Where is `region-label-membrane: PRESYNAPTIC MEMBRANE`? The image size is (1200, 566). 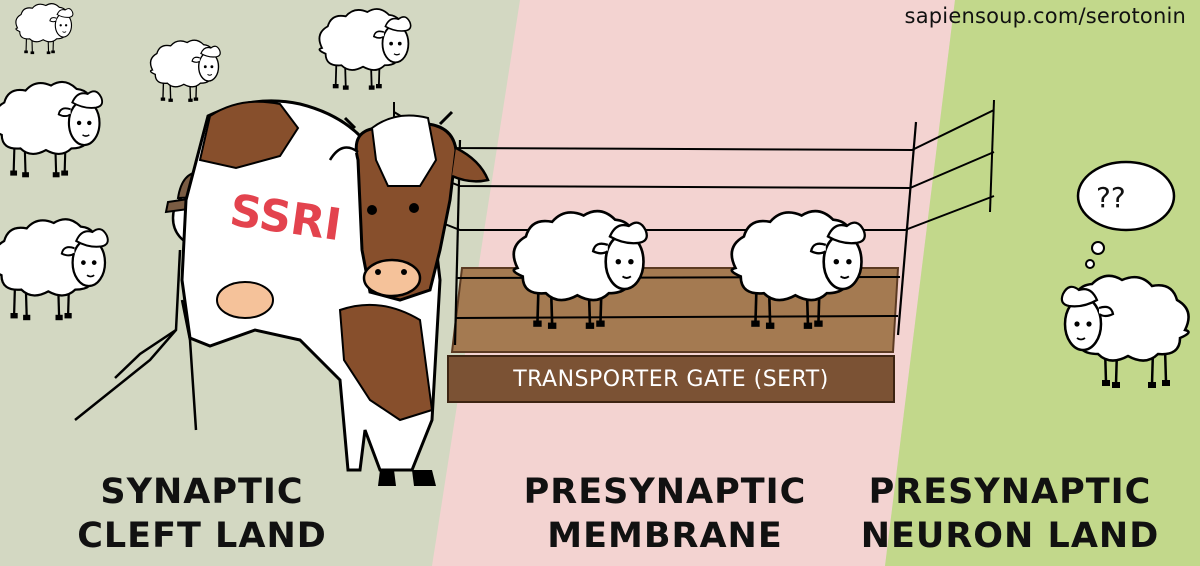
region-label-membrane: PRESYNAPTIC MEMBRANE is located at coordinates (665, 514).